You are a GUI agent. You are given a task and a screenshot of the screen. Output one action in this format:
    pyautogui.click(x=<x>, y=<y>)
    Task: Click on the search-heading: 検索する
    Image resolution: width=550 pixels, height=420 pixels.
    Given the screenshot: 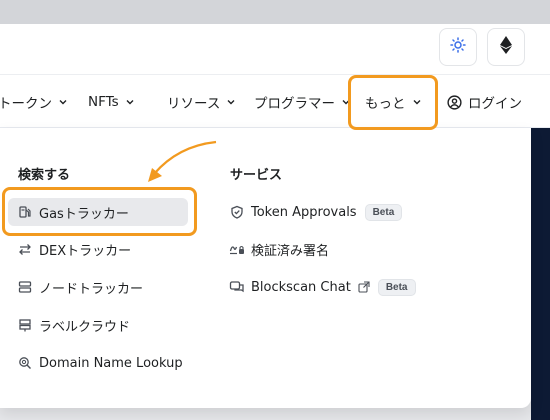 What is the action you would take?
    pyautogui.click(x=44, y=174)
    